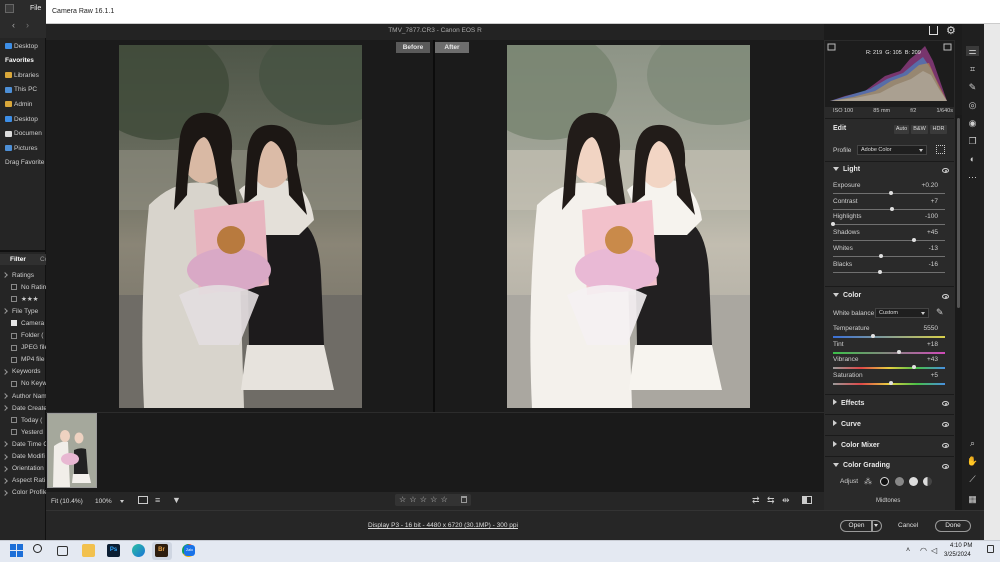 The height and width of the screenshot is (562, 1000). Describe the element at coordinates (972, 87) in the screenshot. I see `healing-icon: ✎` at that location.